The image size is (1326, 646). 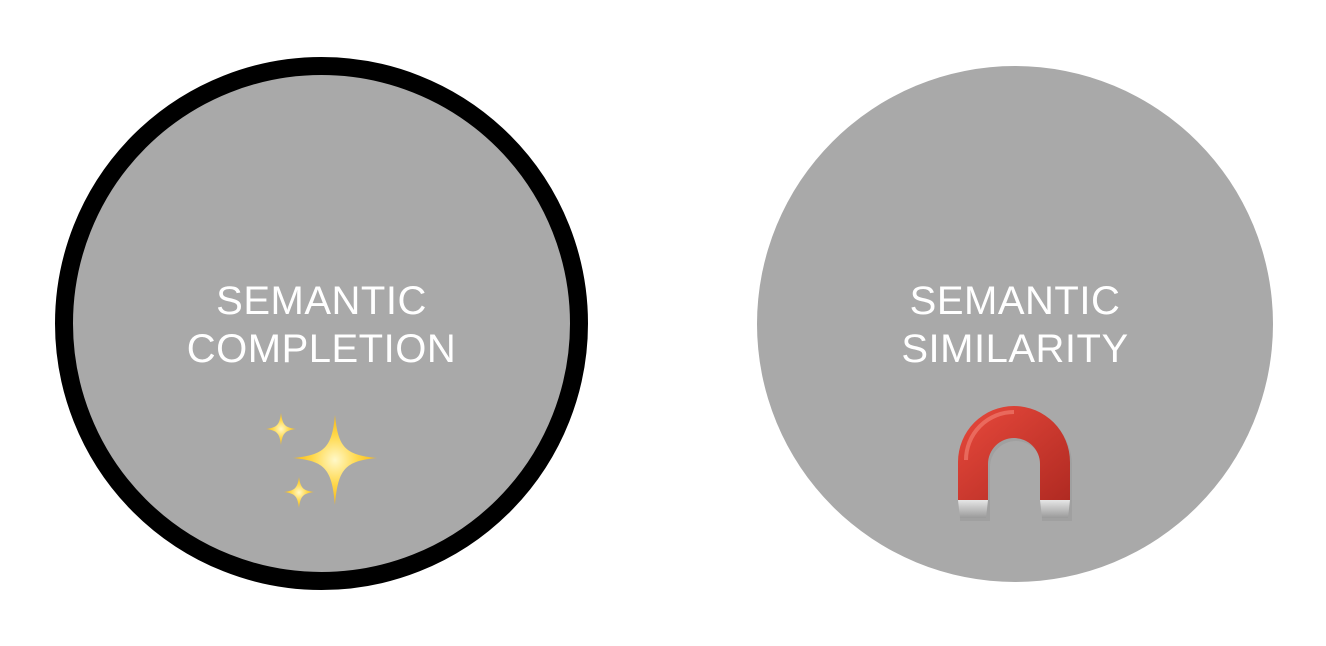 What do you see at coordinates (1015, 349) in the screenshot?
I see `semantic-similarity-line2: SIMILARITY` at bounding box center [1015, 349].